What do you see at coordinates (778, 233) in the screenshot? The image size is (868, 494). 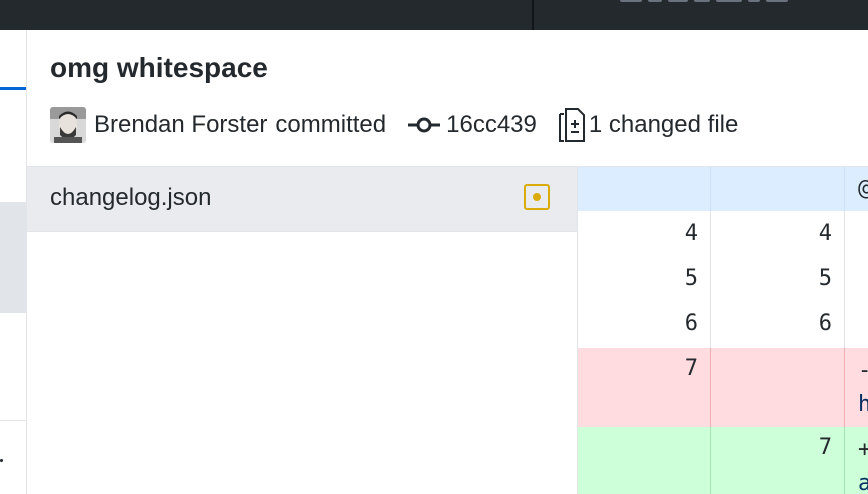 I see `new-line-number: 4` at bounding box center [778, 233].